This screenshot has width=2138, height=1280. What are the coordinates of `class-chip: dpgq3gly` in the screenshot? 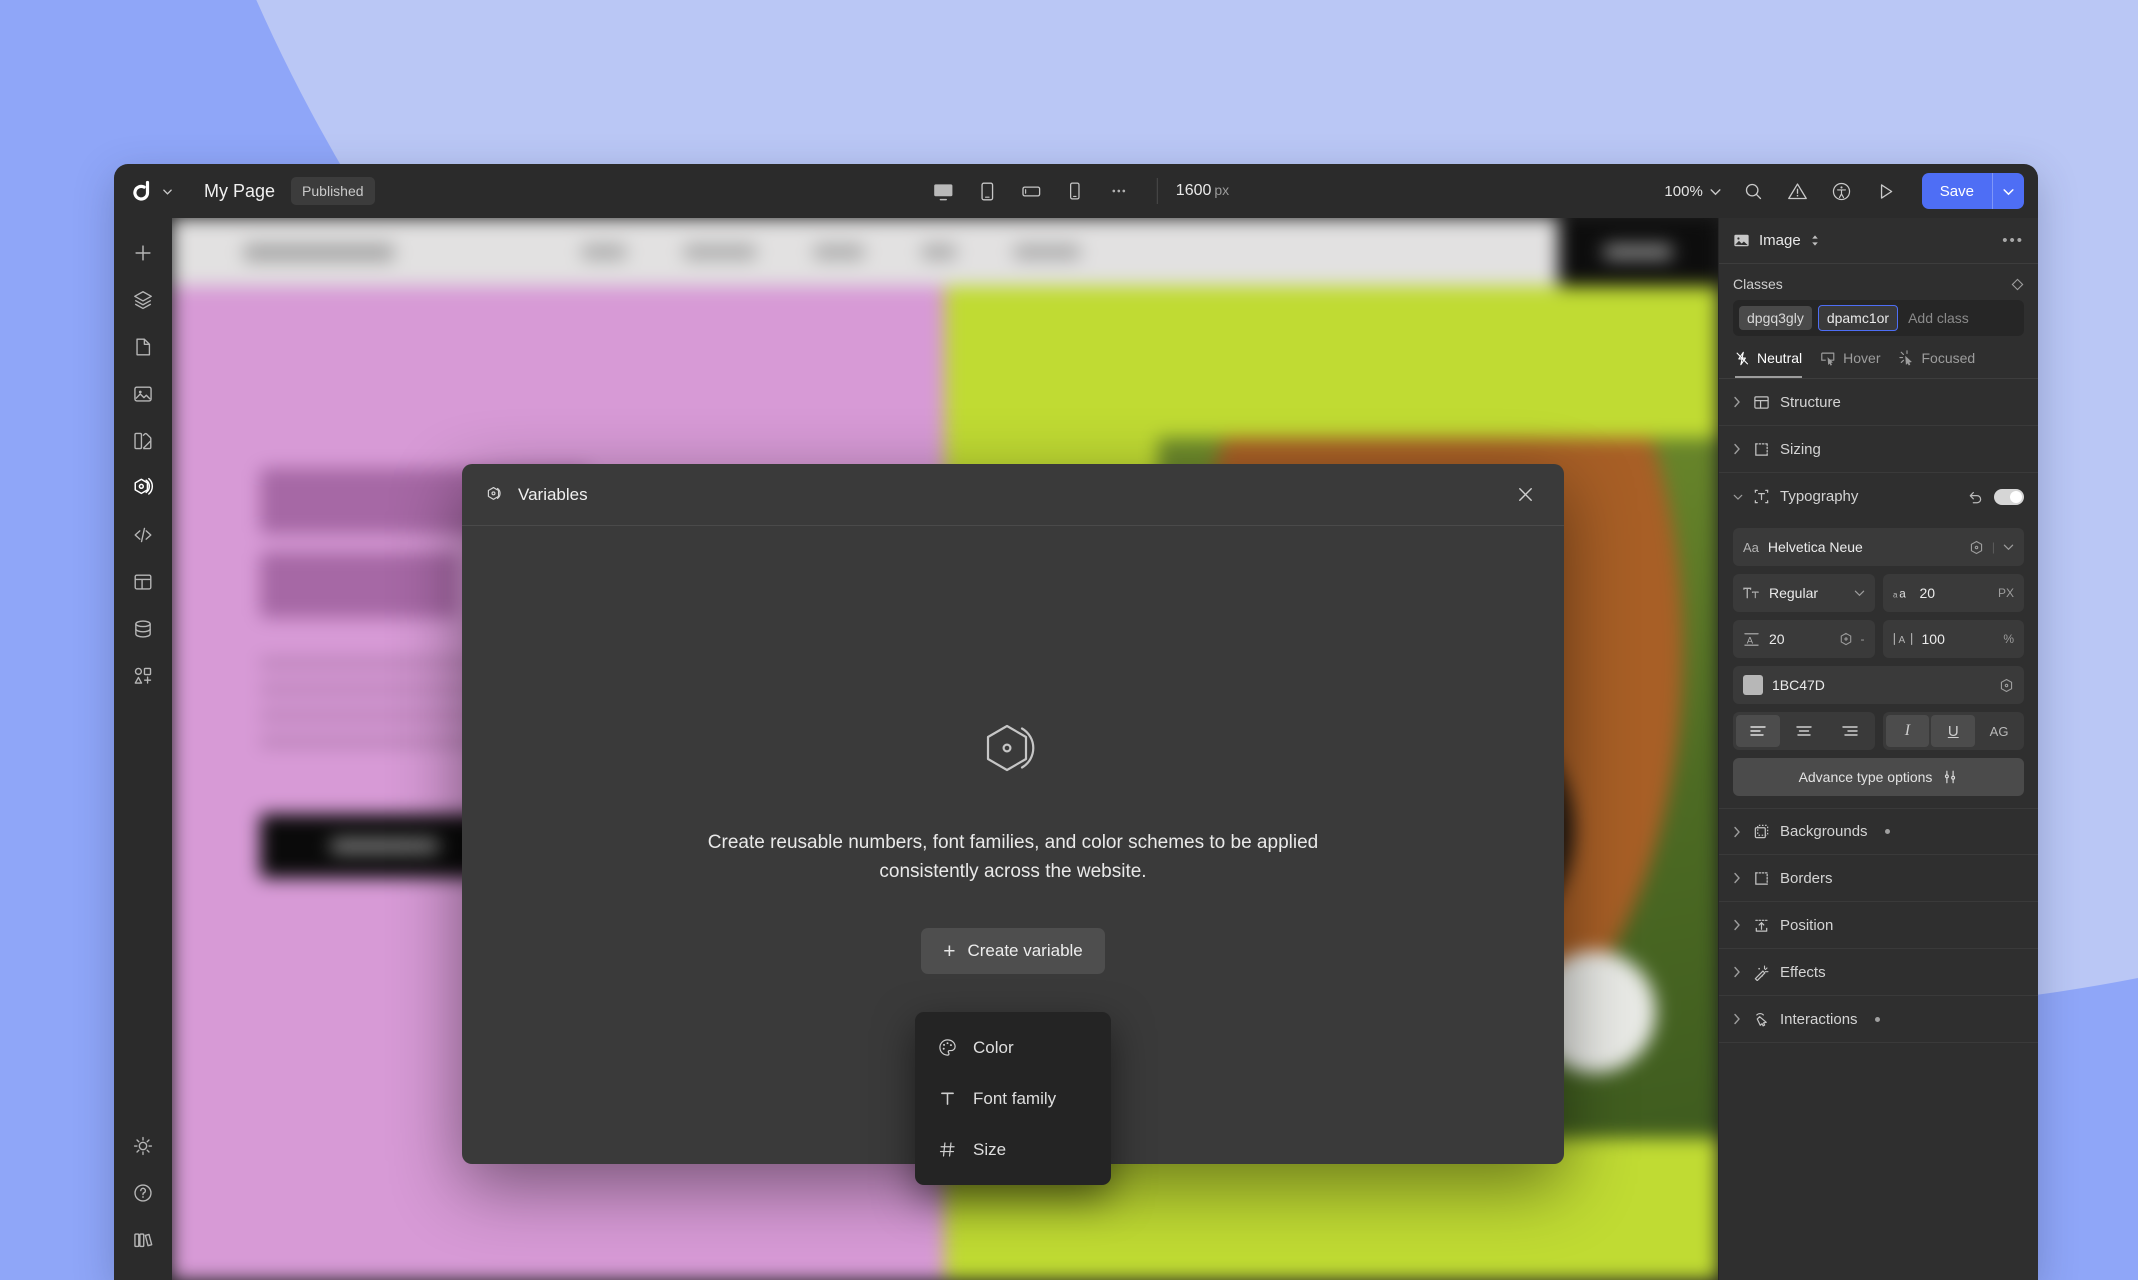 It's located at (1775, 318).